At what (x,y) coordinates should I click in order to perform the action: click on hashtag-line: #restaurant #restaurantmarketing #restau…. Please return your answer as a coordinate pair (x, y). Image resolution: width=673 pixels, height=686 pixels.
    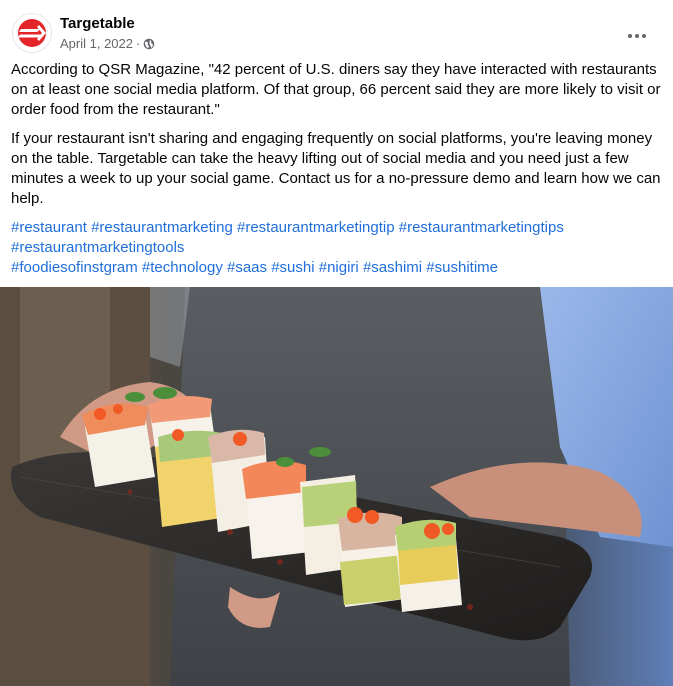
    Looking at the image, I should click on (337, 228).